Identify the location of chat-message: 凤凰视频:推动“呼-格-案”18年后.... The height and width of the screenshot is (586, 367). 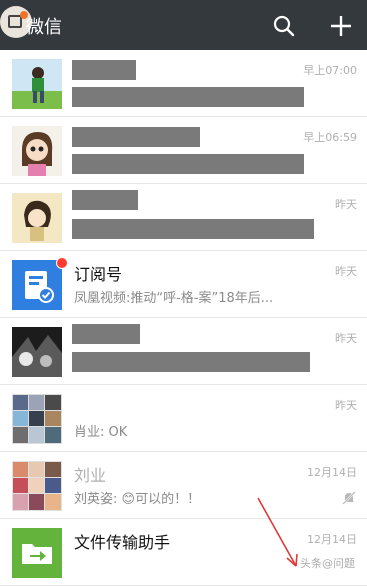
(174, 298).